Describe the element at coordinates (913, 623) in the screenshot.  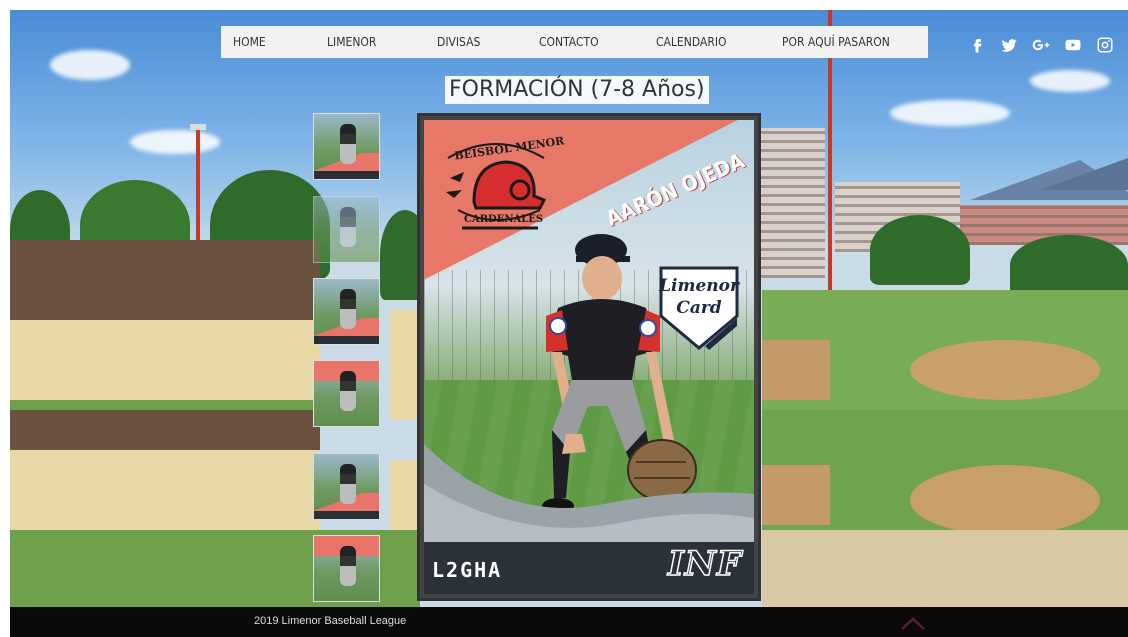
I see `chevron-up-icon` at that location.